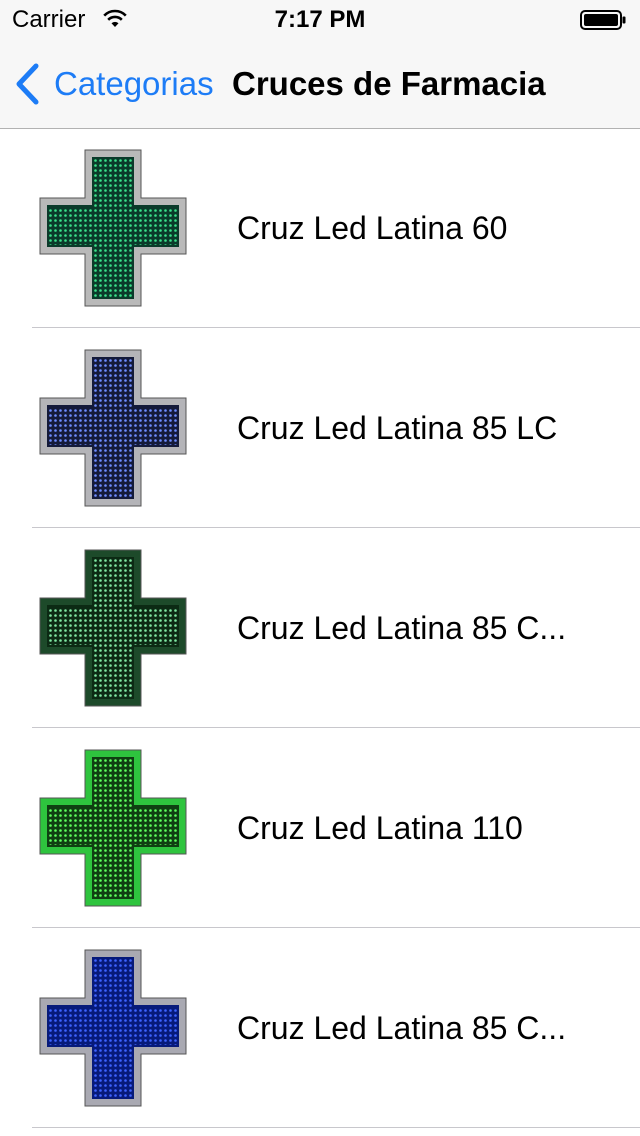  Describe the element at coordinates (397, 428) in the screenshot. I see `product-name: Cruz Led Latina 85 LC` at that location.